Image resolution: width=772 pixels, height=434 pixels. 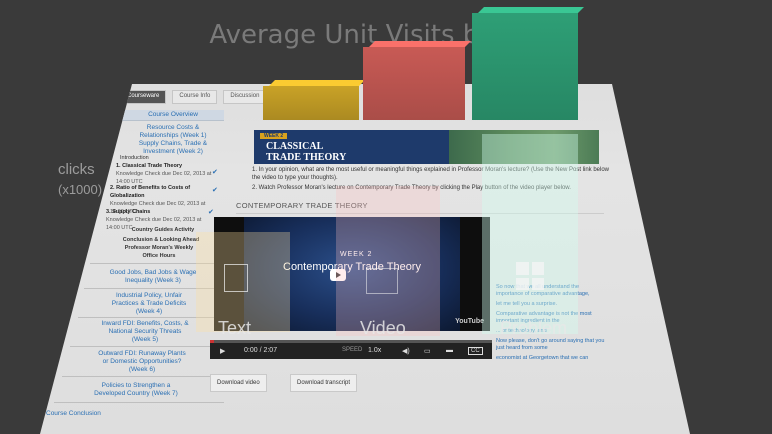 I want to click on overlay-video-column, so click(x=388, y=261).